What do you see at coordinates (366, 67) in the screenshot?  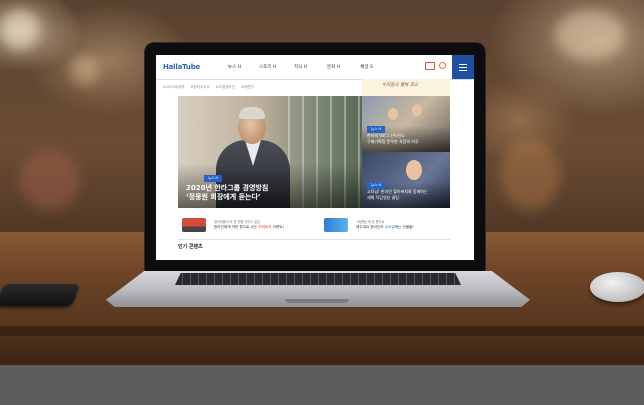 I see `nav-item-channel: 채널 S` at bounding box center [366, 67].